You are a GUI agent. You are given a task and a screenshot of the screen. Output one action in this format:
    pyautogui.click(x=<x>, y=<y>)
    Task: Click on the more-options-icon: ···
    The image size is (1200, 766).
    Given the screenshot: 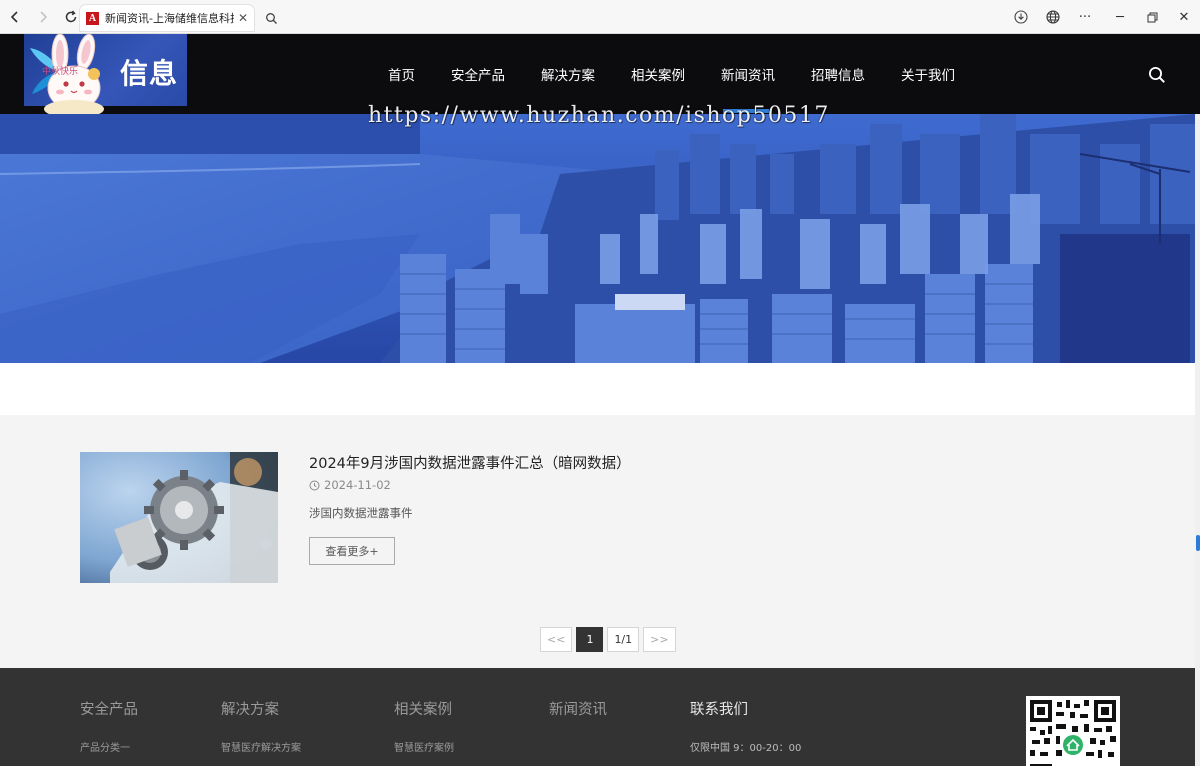 What is the action you would take?
    pyautogui.click(x=1085, y=17)
    